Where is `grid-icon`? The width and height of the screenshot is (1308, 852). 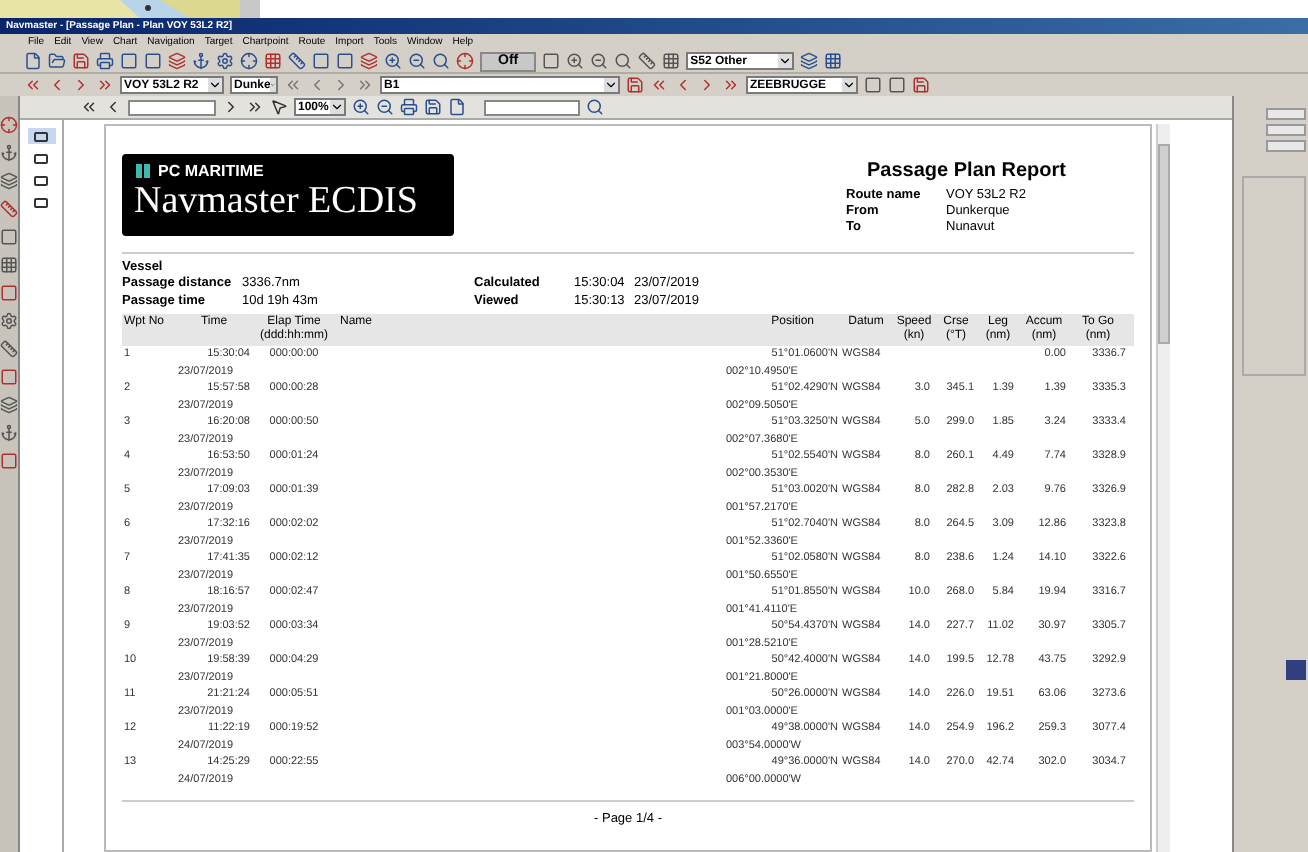
grid-icon is located at coordinates (833, 61).